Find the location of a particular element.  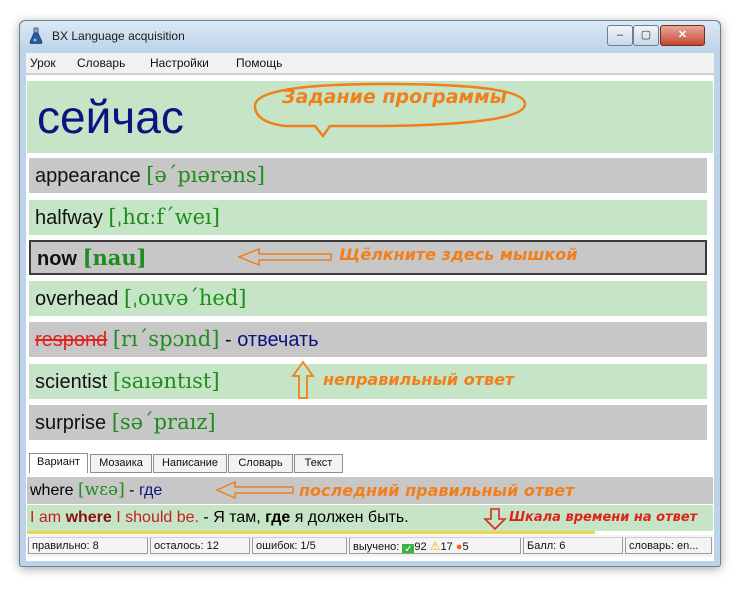

menu-help: Помощь is located at coordinates (259, 63).